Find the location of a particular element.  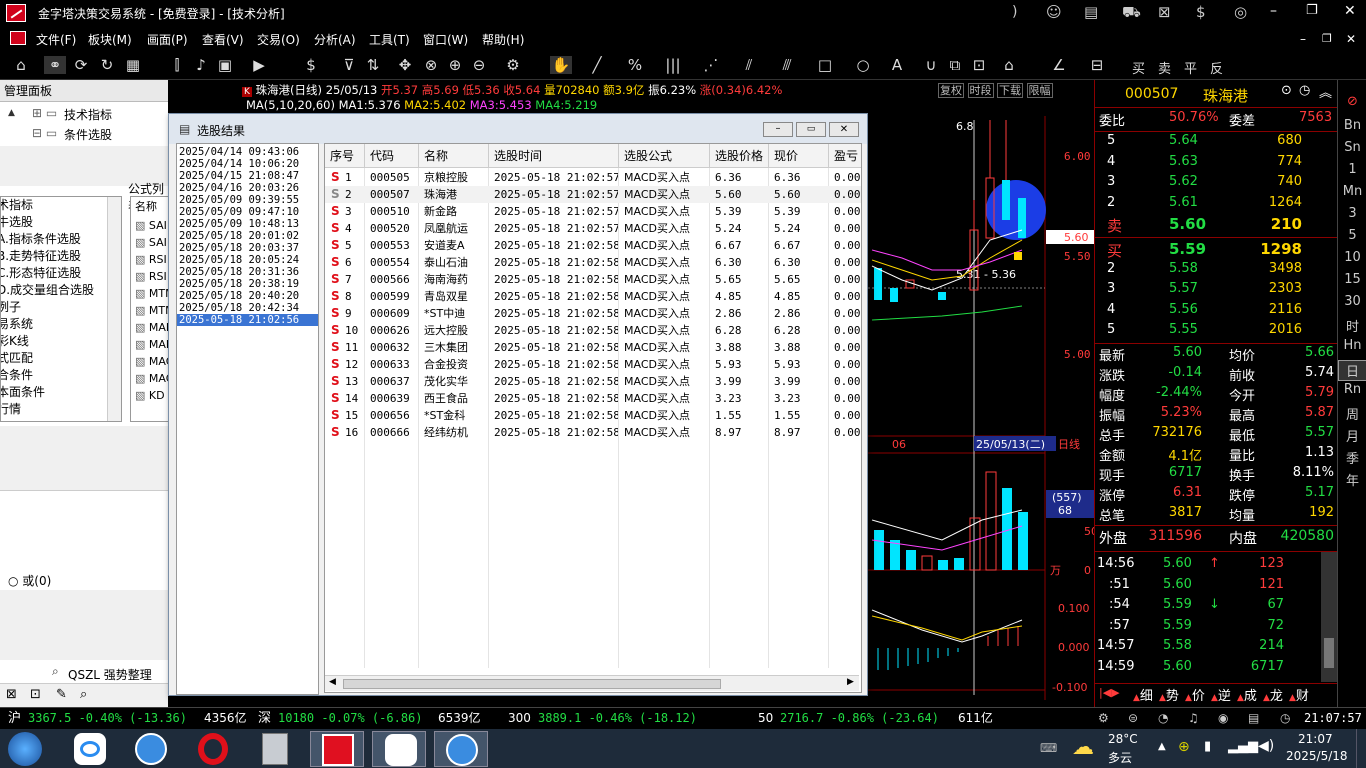

column-header: 现价 is located at coordinates (799, 156).